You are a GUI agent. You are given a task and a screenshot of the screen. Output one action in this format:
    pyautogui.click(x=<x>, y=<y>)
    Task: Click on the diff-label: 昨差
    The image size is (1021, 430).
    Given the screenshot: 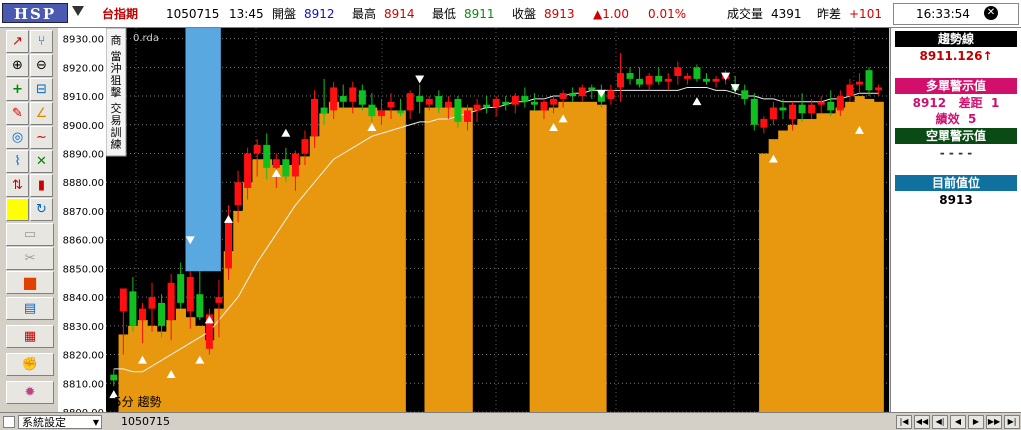 What is the action you would take?
    pyautogui.click(x=829, y=14)
    